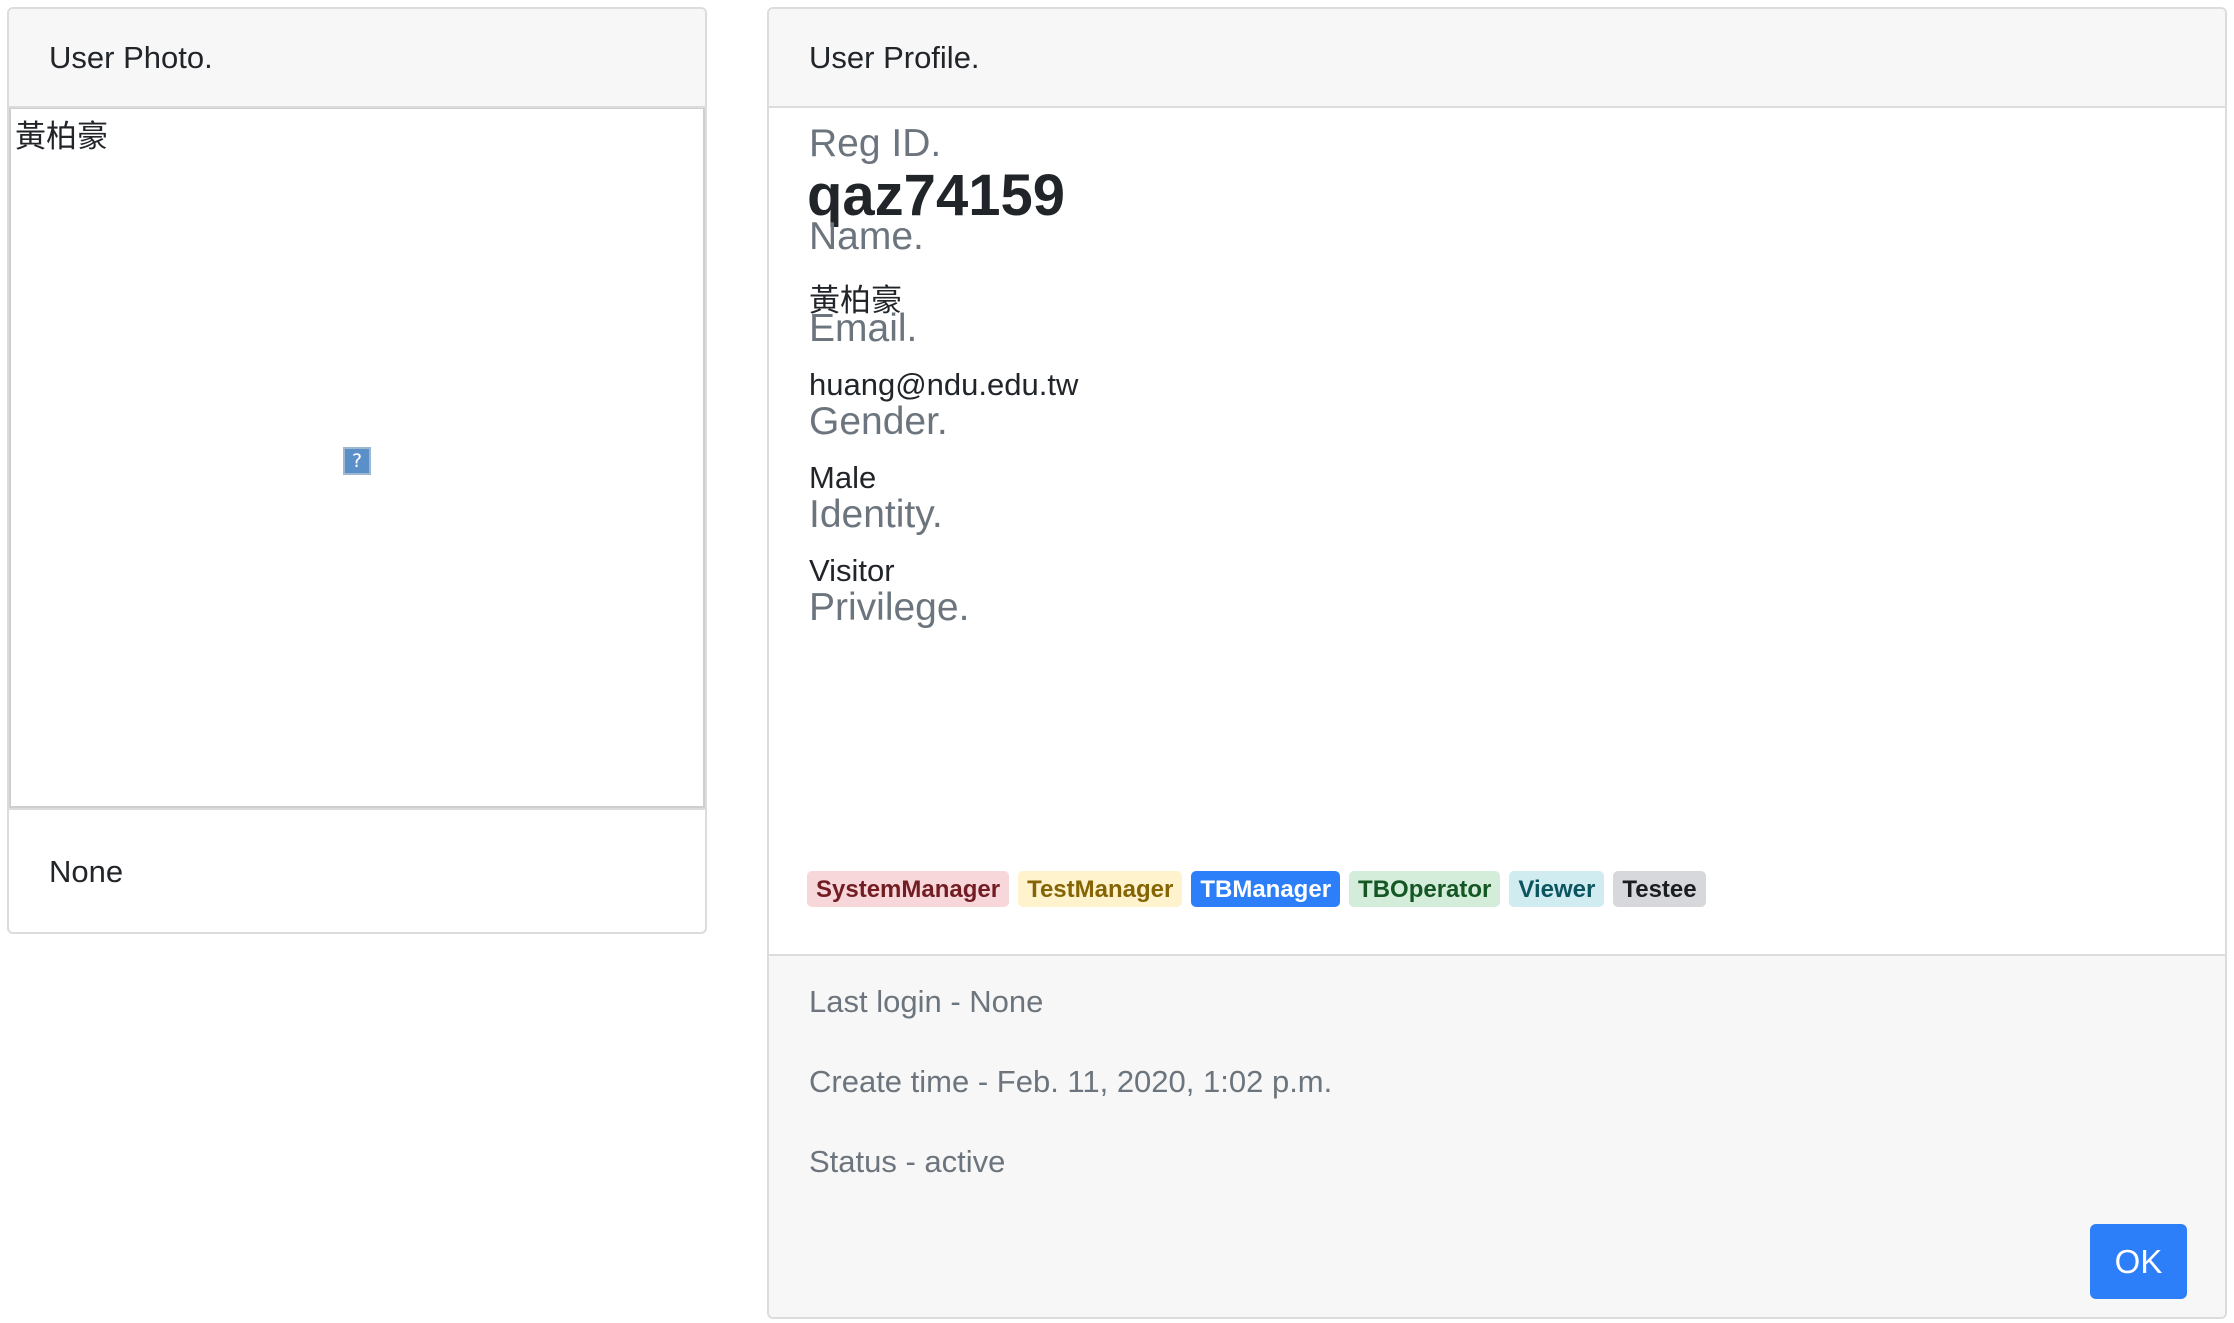  What do you see at coordinates (926, 1001) in the screenshot?
I see `last-login-text: Last login - None` at bounding box center [926, 1001].